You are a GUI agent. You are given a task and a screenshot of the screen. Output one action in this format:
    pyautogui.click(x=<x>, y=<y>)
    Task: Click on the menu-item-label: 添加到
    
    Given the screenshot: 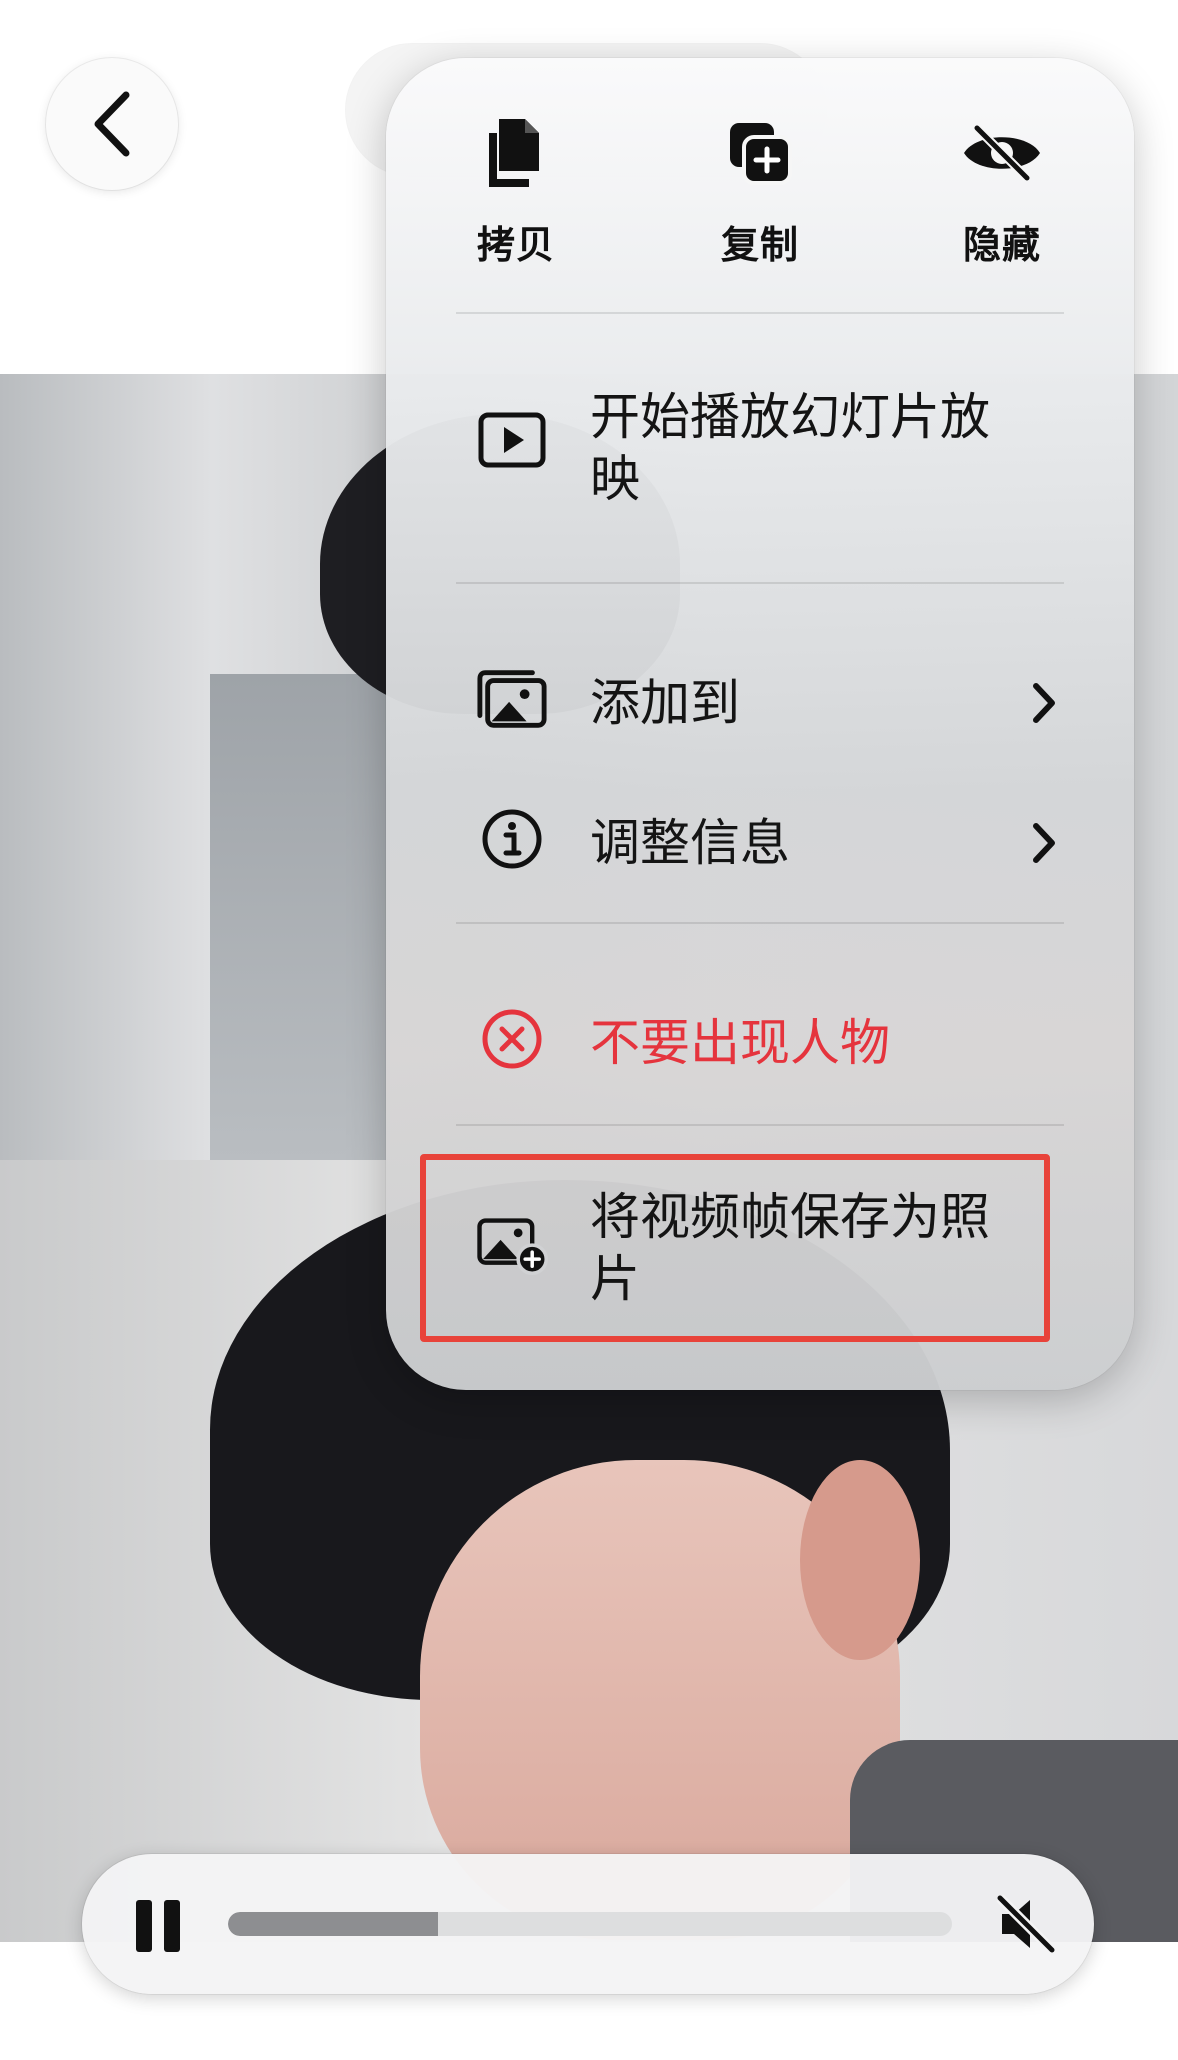 What is the action you would take?
    pyautogui.click(x=665, y=703)
    